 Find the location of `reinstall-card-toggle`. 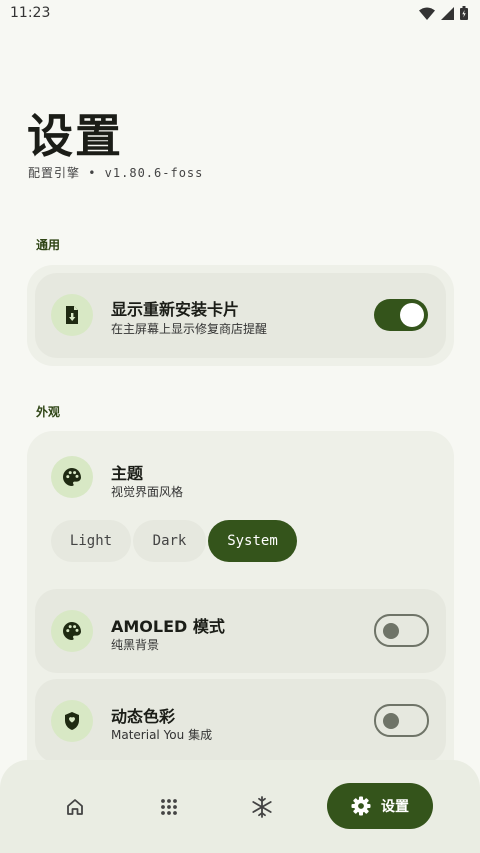

reinstall-card-toggle is located at coordinates (401, 315).